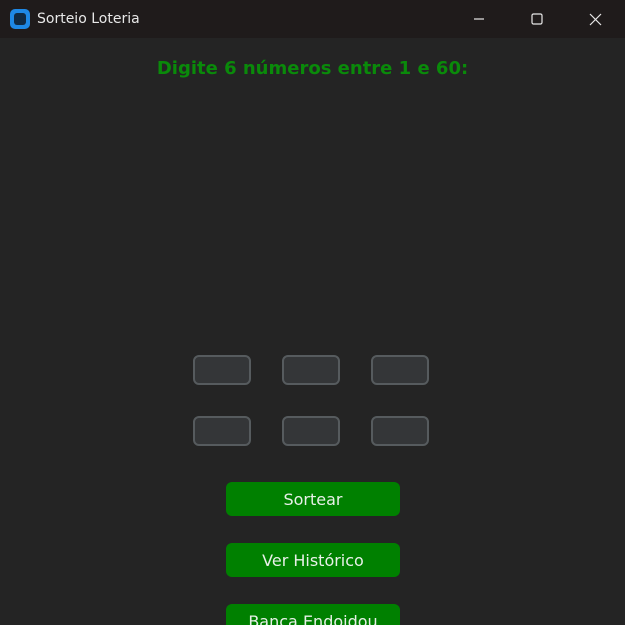 The height and width of the screenshot is (625, 625). I want to click on title-bar: Sorteio Loteria, so click(312, 19).